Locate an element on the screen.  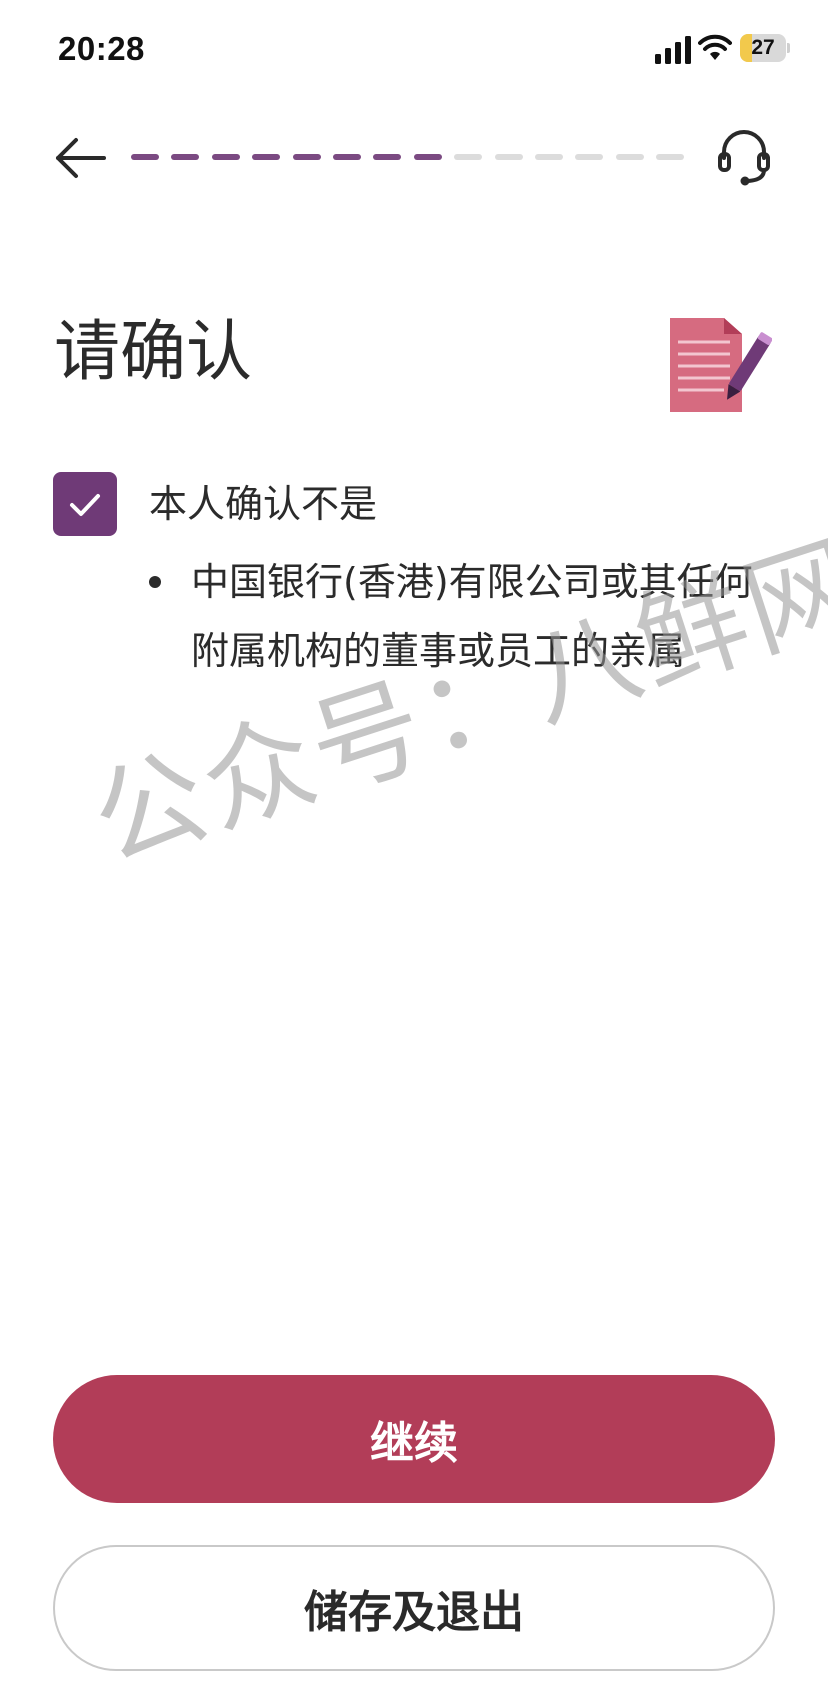
wifi-icon is located at coordinates (715, 47).